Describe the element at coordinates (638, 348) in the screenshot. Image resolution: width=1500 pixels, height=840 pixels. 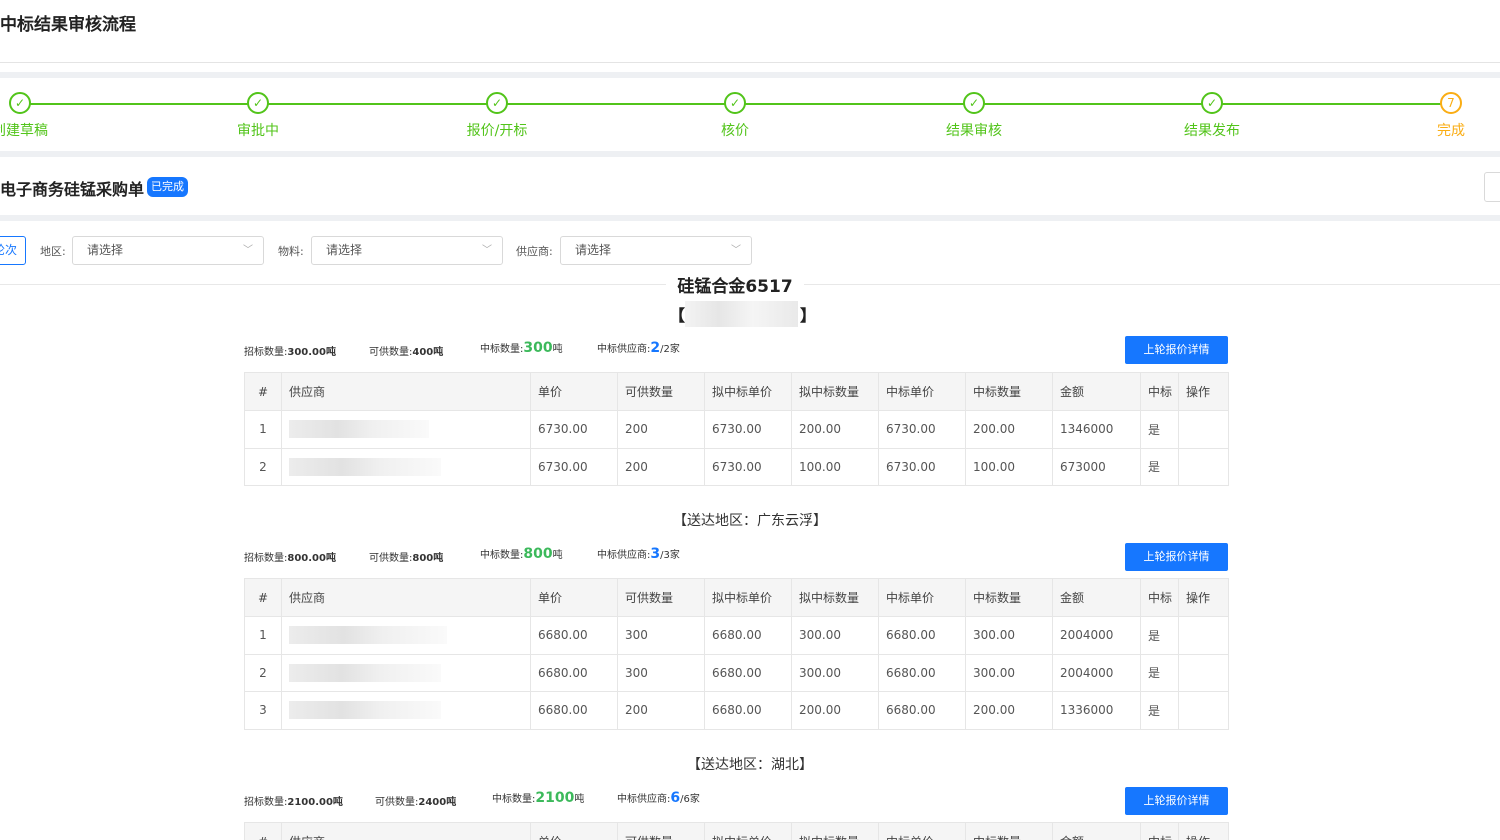
I see `won-suppliers: 中标供应商:2/2家` at that location.